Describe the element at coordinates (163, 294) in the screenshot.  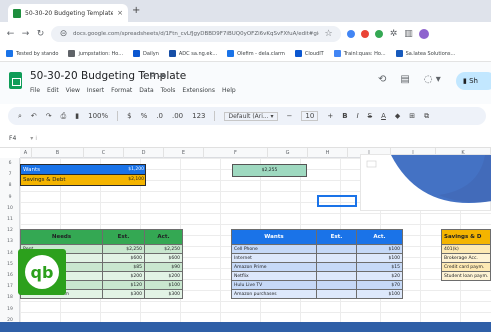
I see `needs-act: $300` at that location.